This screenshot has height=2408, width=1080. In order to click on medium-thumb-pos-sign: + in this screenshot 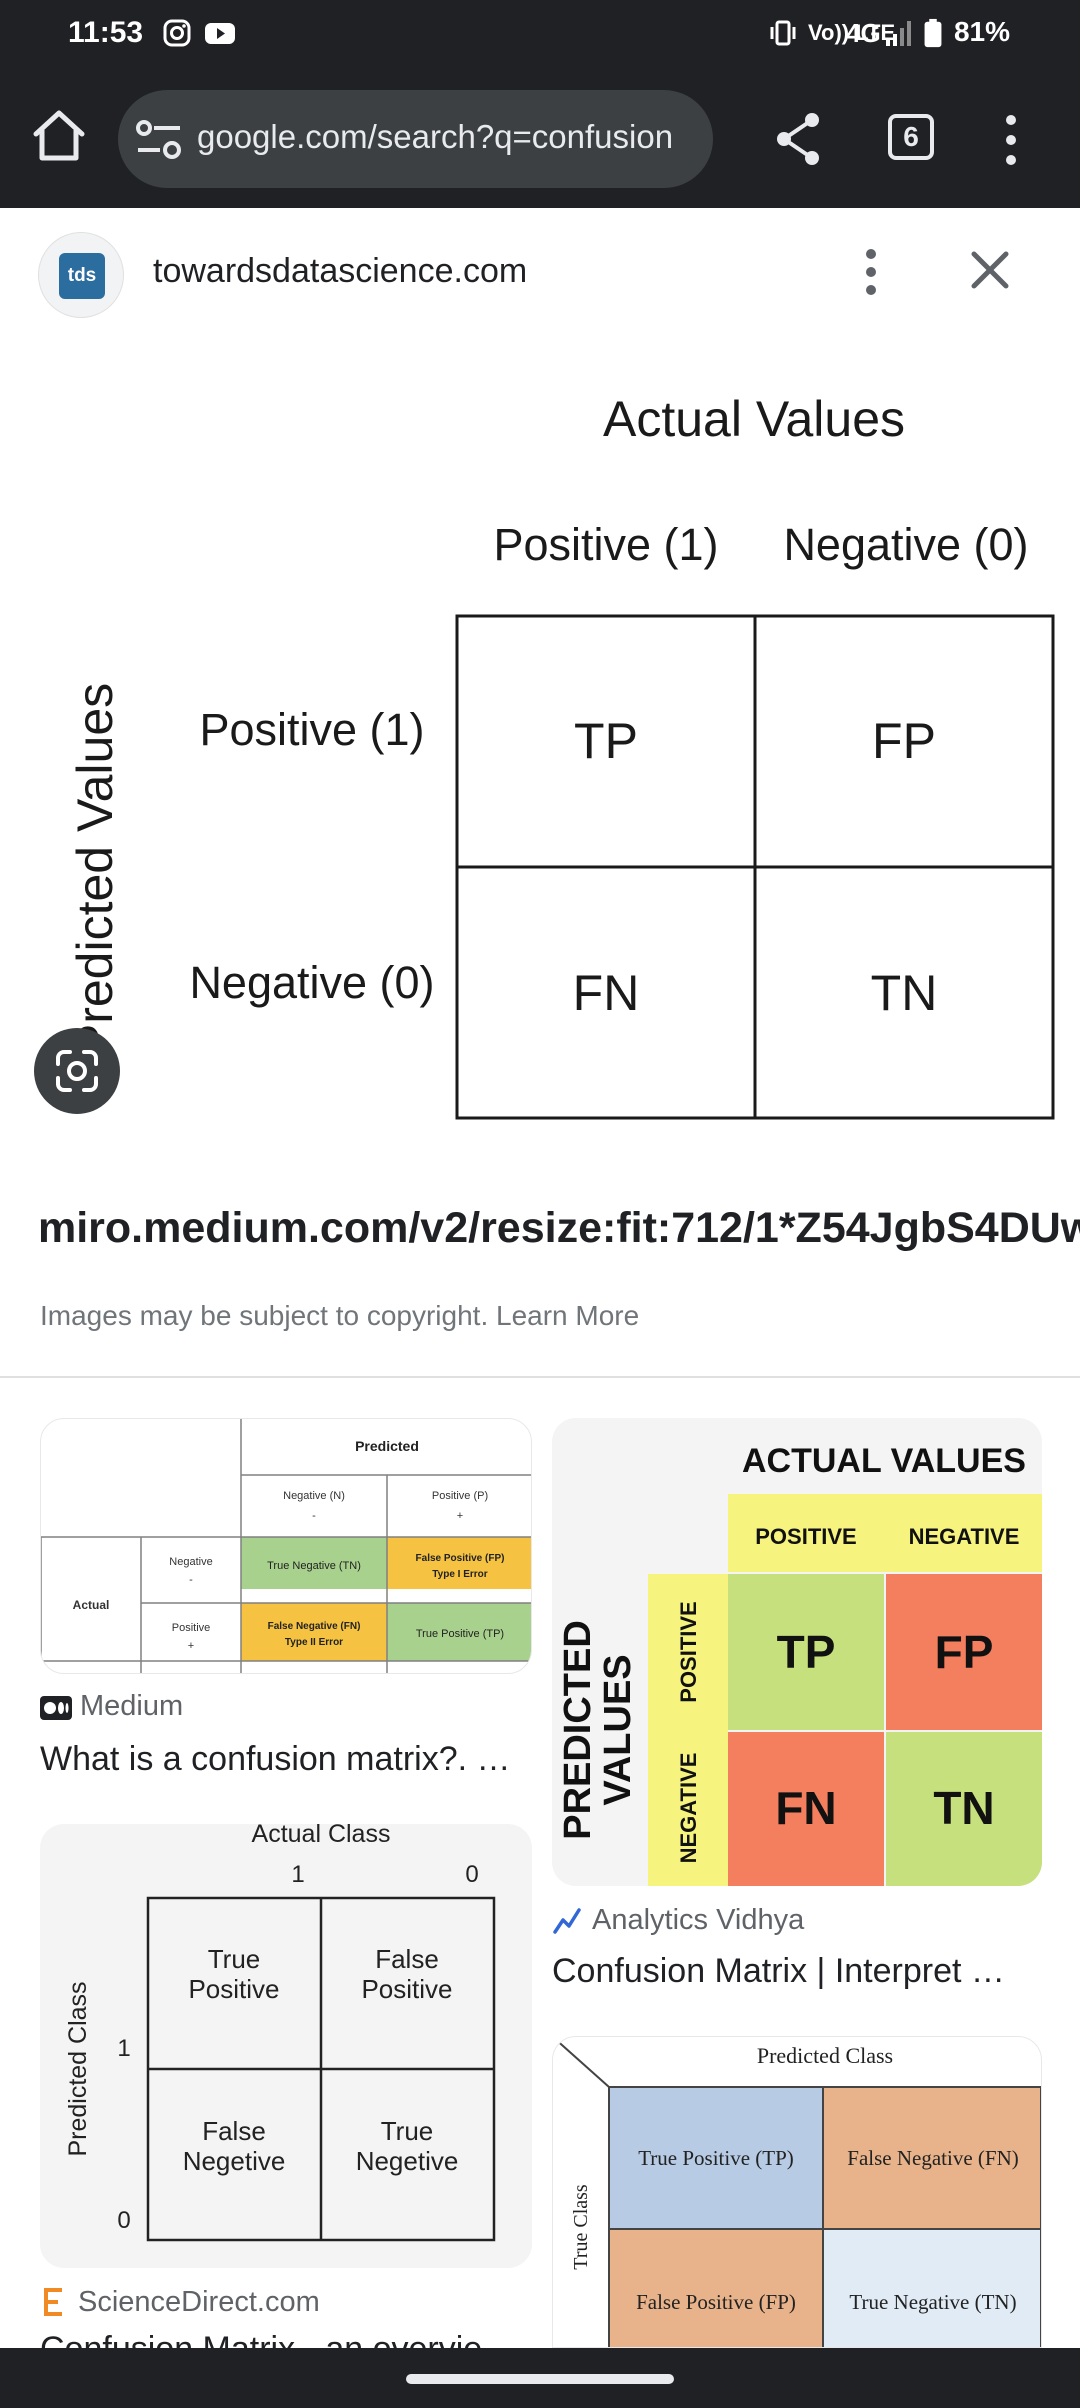, I will do `click(460, 1516)`.